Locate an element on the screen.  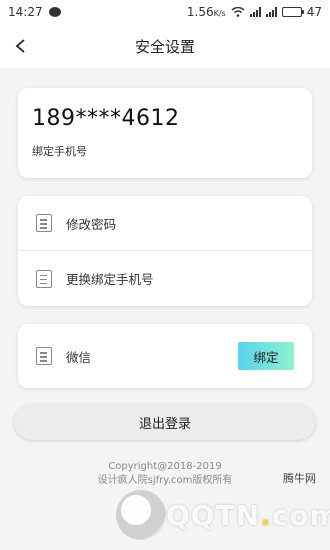
signal-4g-secondary-icon is located at coordinates (271, 12).